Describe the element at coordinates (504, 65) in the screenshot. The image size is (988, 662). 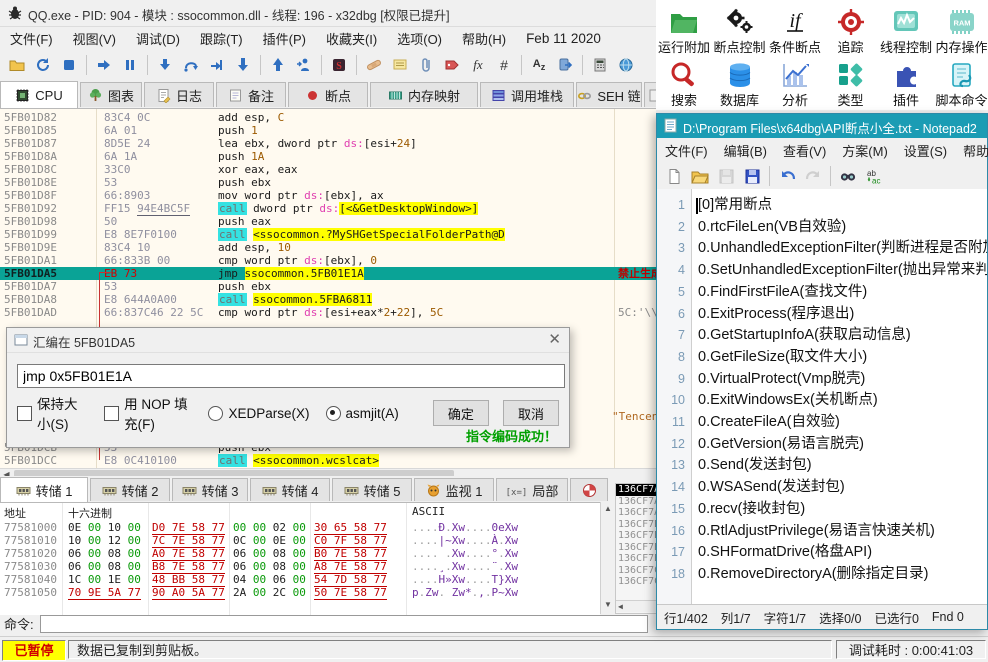
I see `hash-icon: #` at that location.